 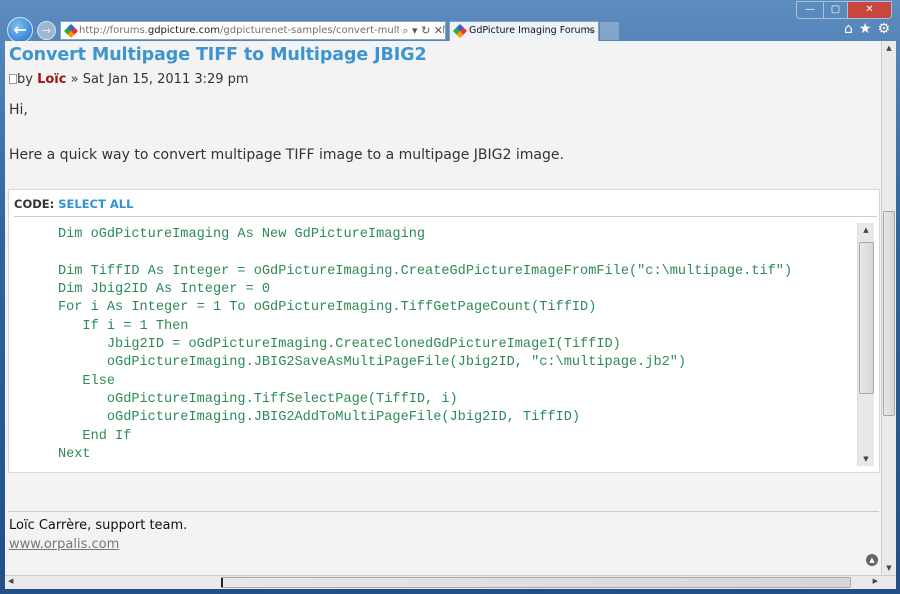 What do you see at coordinates (25, 79) in the screenshot?
I see `by-label: by` at bounding box center [25, 79].